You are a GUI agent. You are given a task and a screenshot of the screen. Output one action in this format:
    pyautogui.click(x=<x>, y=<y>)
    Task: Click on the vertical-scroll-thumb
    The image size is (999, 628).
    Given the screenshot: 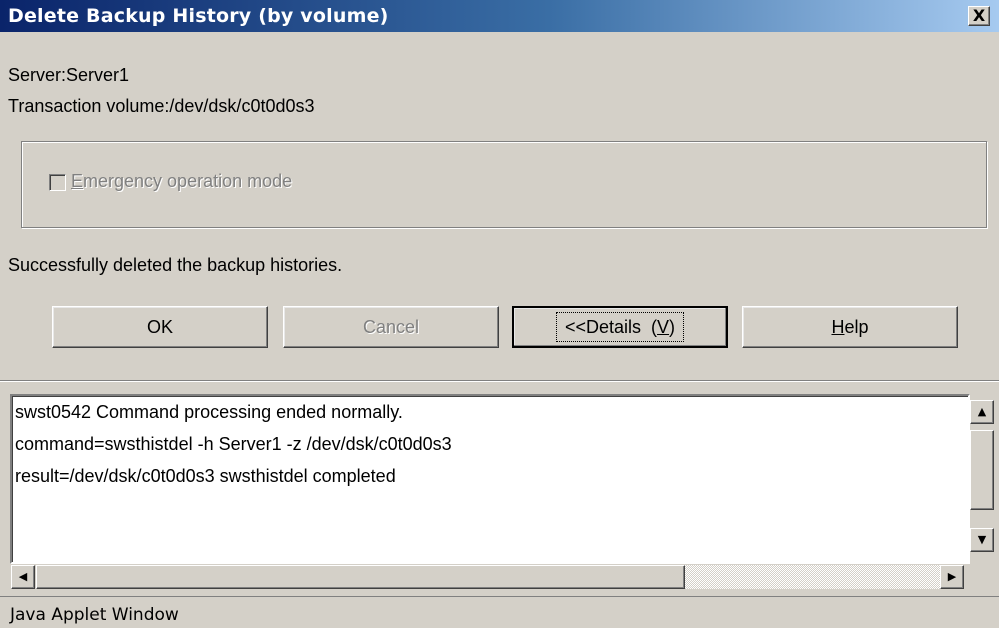 What is the action you would take?
    pyautogui.click(x=982, y=470)
    